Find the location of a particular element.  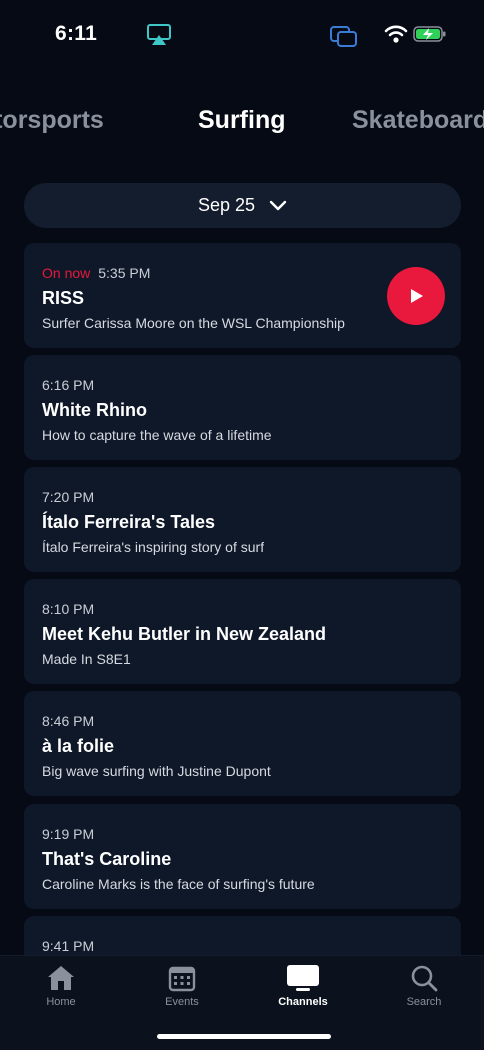

program-time: 9:19 PM is located at coordinates (68, 834).